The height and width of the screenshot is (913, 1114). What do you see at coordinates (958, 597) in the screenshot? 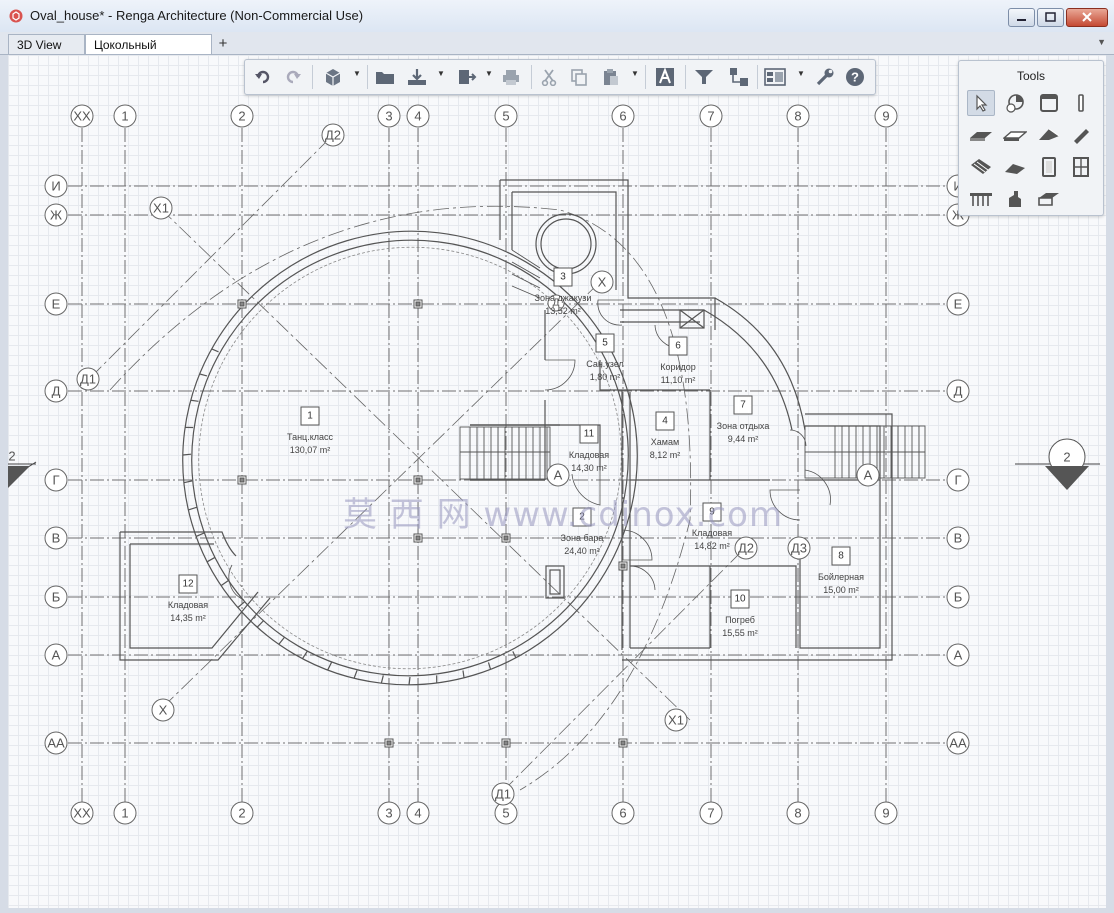
I see `svg-text: Б` at bounding box center [958, 597].